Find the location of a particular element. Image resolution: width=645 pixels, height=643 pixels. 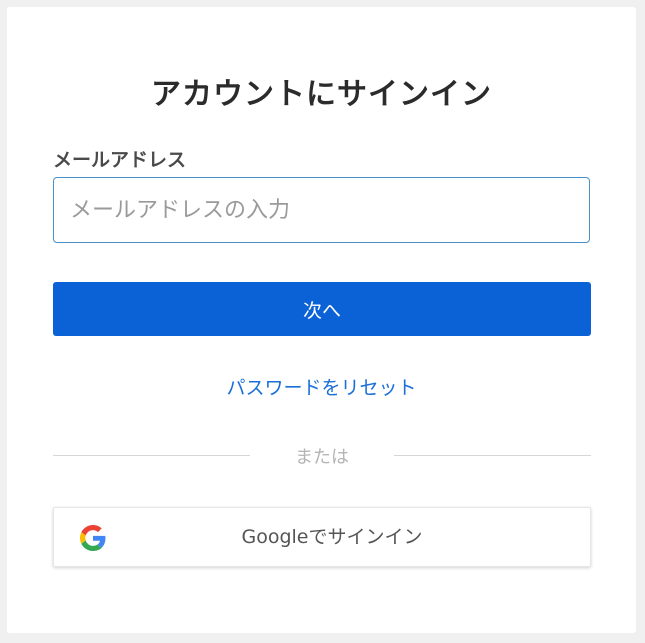

email-label: メールアドレス is located at coordinates (120, 160).